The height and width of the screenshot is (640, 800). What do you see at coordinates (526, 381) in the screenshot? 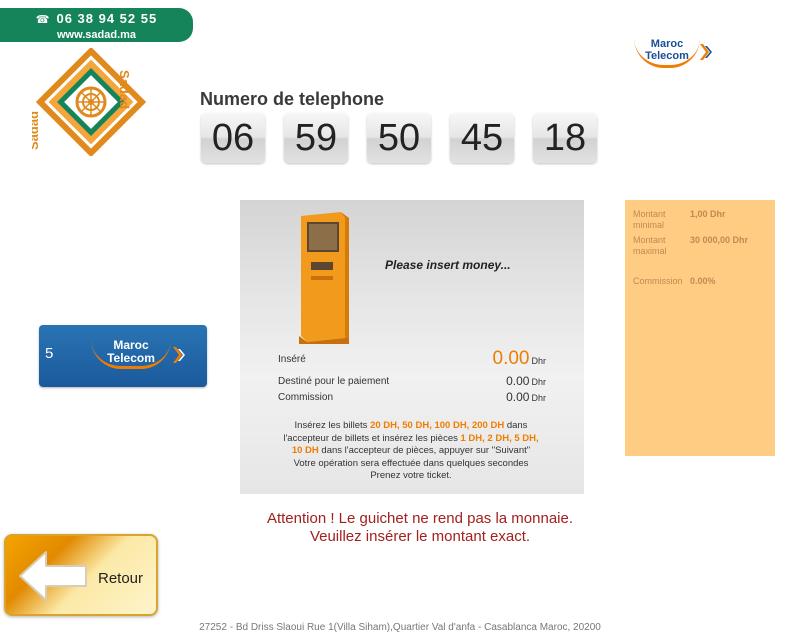
I see `destined-amount: 0.00 Dhr` at bounding box center [526, 381].